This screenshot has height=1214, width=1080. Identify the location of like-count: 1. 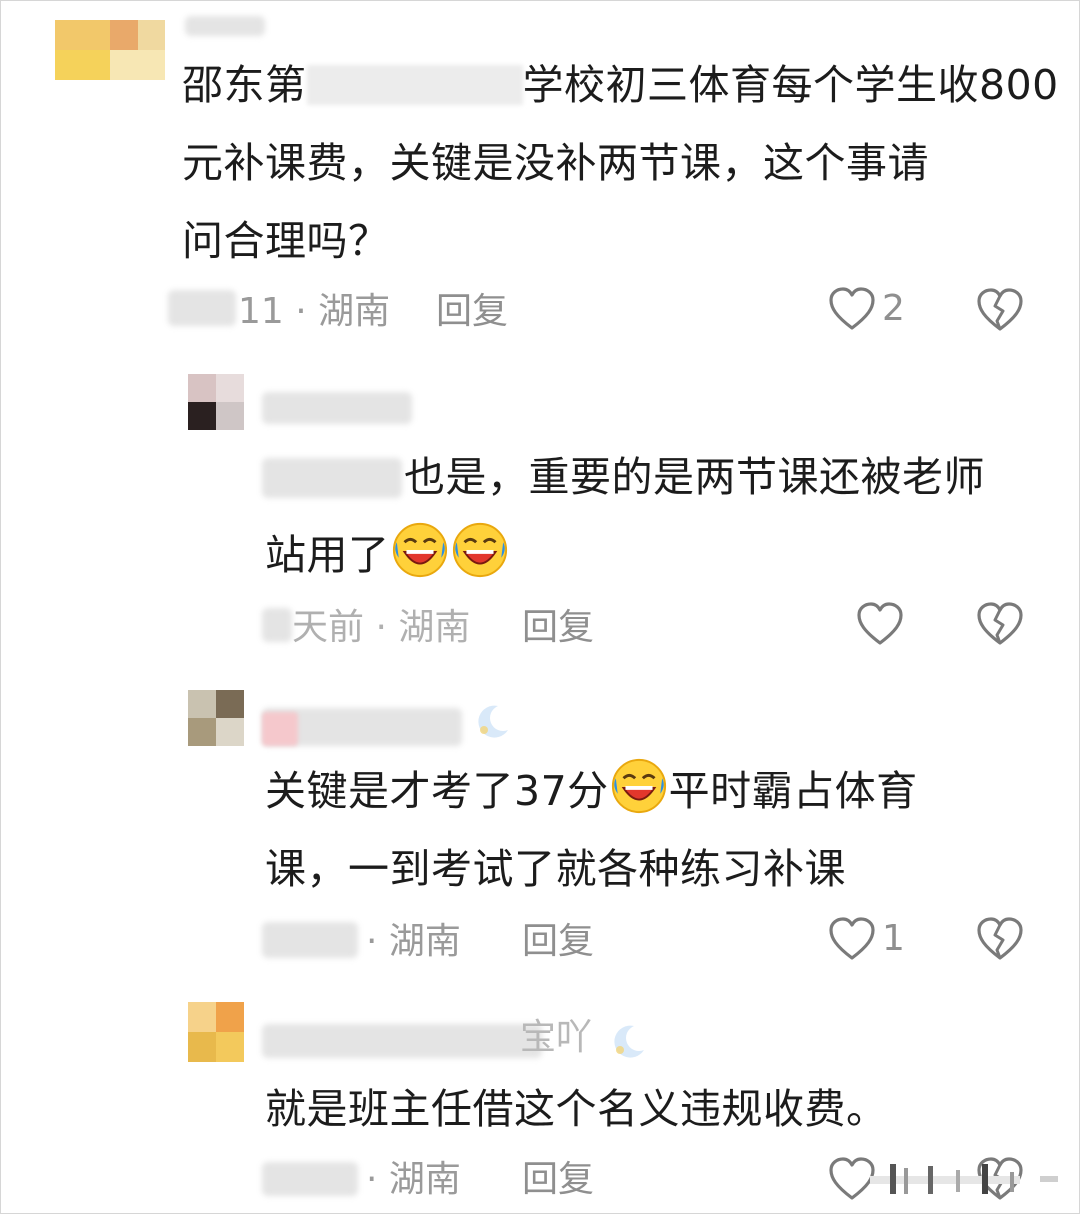
(893, 938).